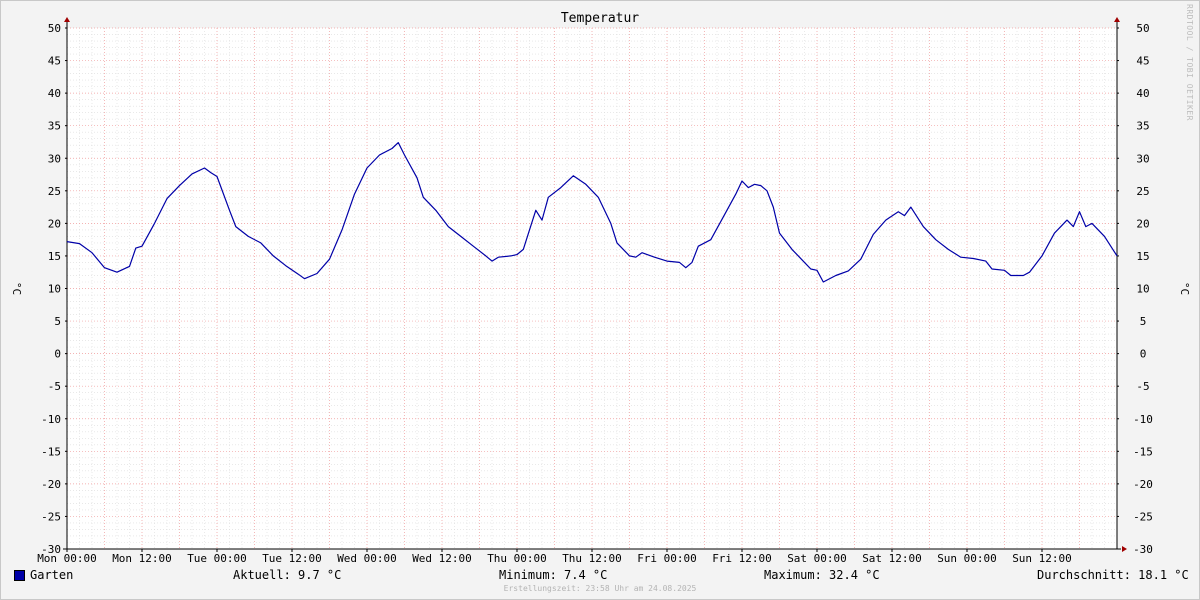 This screenshot has height=600, width=1200. Describe the element at coordinates (51, 484) in the screenshot. I see `y-tick-label-left: -20` at that location.